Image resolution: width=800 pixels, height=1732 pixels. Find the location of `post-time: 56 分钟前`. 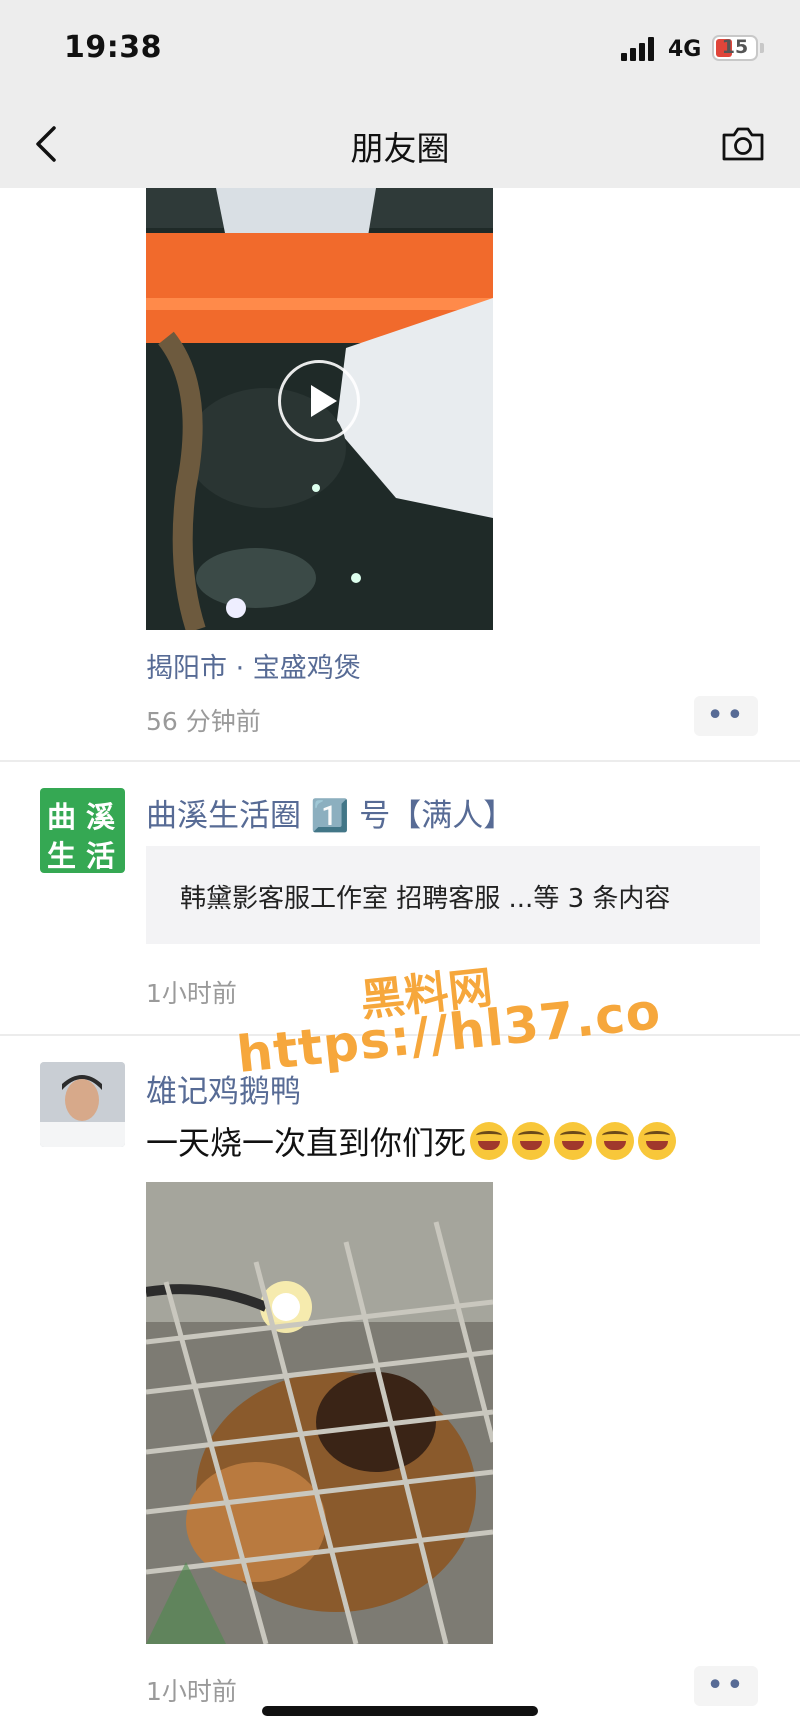

post-time: 56 分钟前 is located at coordinates (203, 721).